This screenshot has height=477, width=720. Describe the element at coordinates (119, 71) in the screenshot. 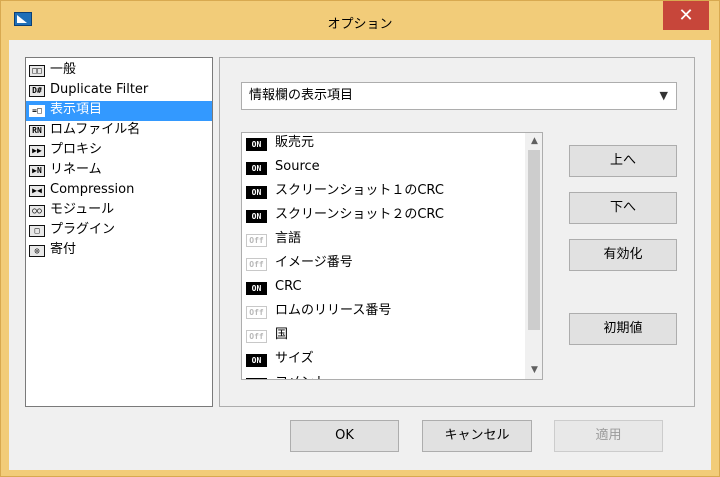

I see `tree-item: □□ 一般` at that location.